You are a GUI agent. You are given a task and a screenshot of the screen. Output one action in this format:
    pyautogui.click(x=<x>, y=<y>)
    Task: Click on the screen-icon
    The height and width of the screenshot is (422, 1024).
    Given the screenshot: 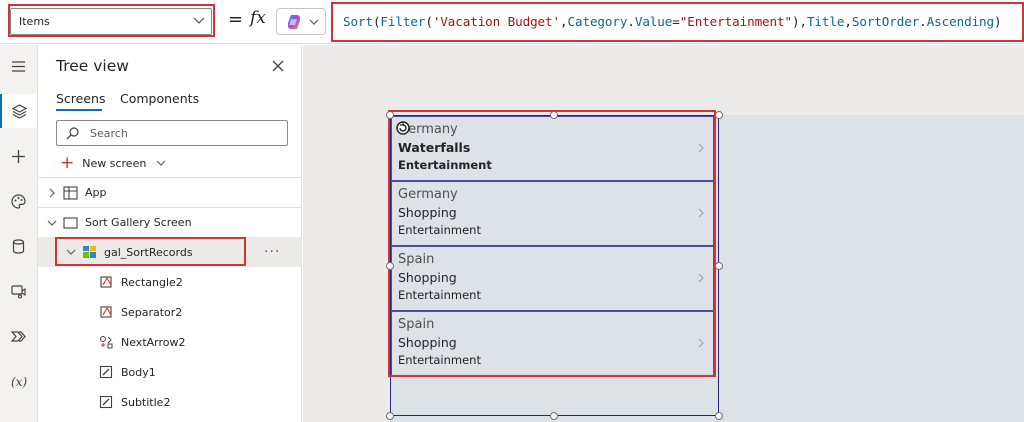 What is the action you would take?
    pyautogui.click(x=70, y=222)
    